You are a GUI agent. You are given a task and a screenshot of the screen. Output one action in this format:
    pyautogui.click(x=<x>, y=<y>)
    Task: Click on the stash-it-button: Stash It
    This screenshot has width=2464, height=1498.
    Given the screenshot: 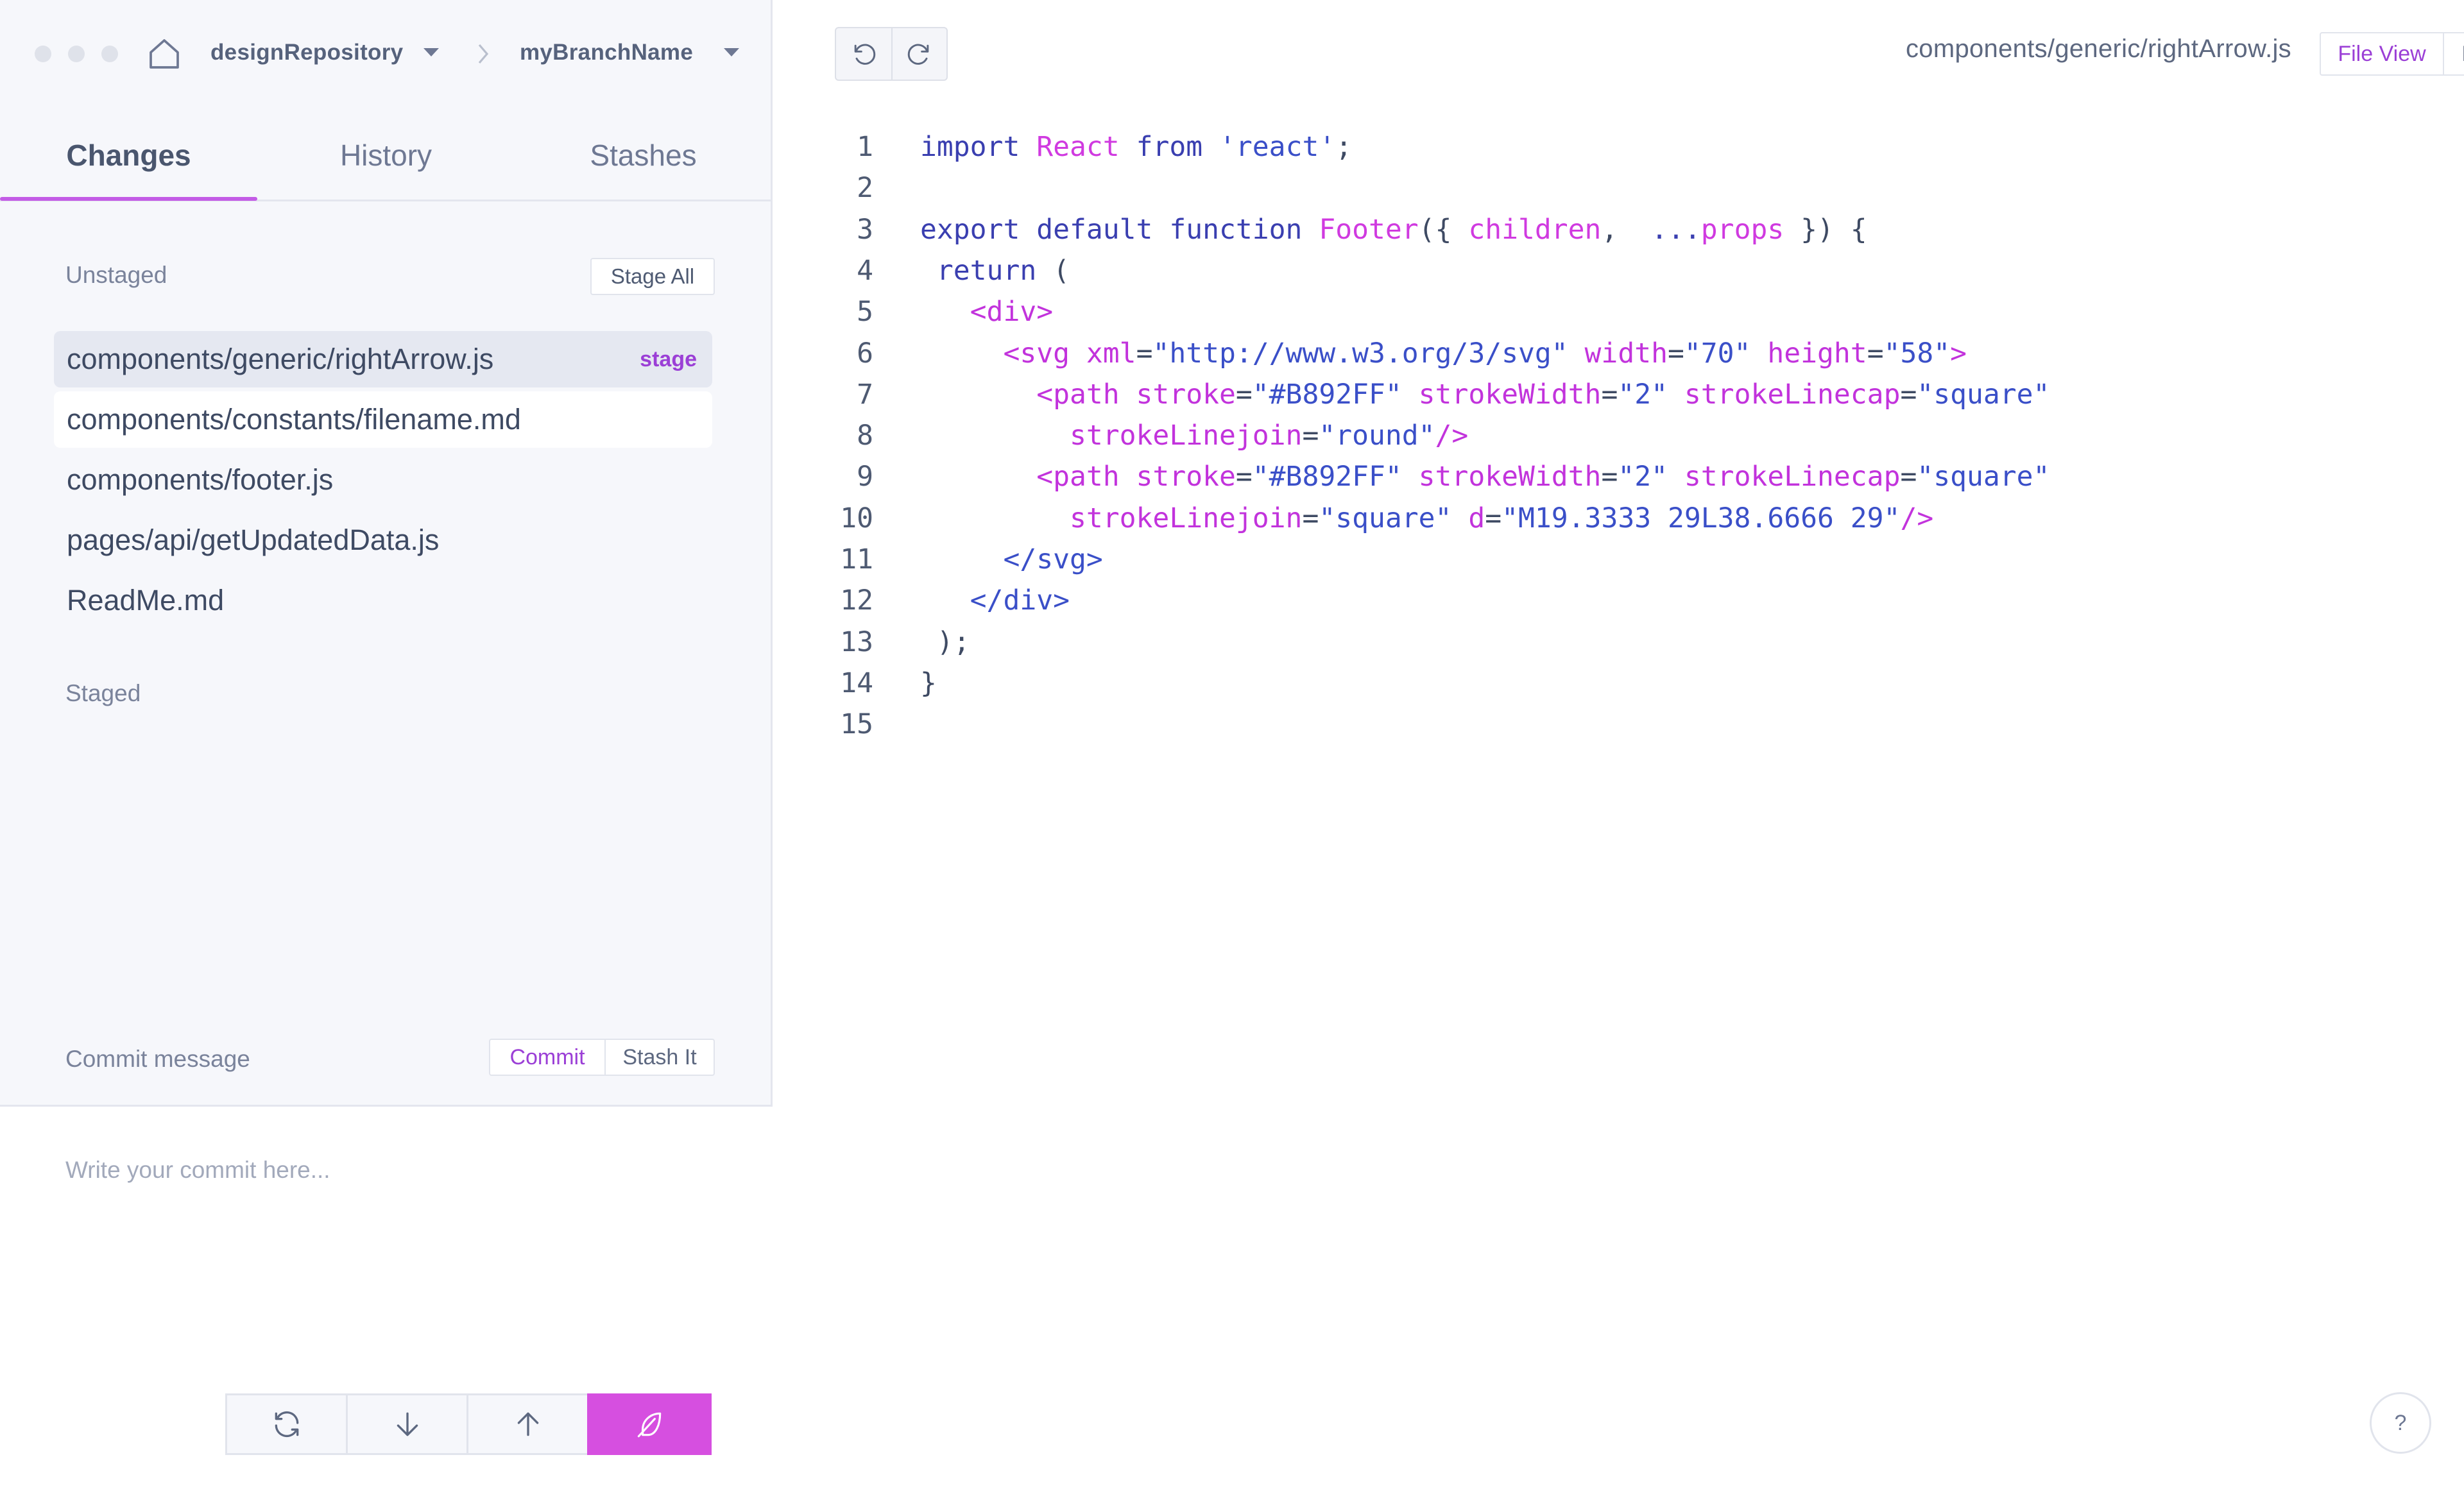 What is the action you would take?
    pyautogui.click(x=659, y=1057)
    